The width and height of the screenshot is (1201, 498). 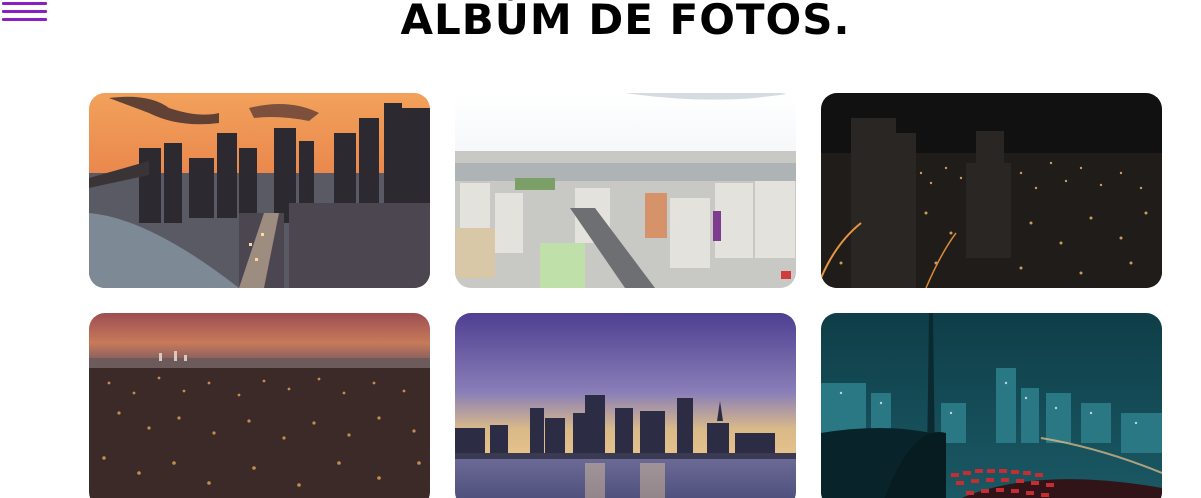 What do you see at coordinates (991, 405) in the screenshot?
I see `photo-night-skyline-stadium` at bounding box center [991, 405].